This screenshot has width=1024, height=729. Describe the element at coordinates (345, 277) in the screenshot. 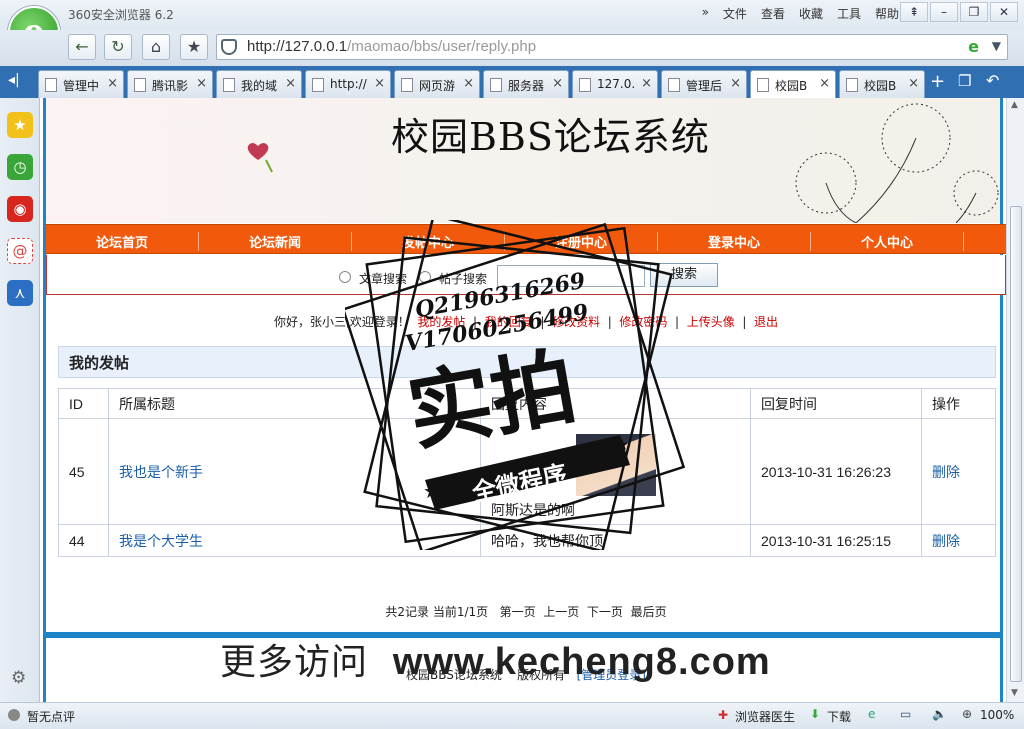

I see `article-search-radio` at that location.